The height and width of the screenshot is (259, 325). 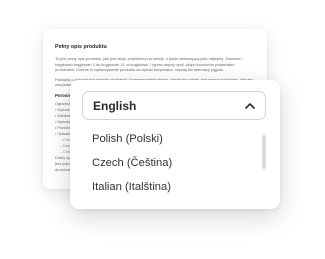 I want to click on scrollbar-thumb, so click(x=264, y=152).